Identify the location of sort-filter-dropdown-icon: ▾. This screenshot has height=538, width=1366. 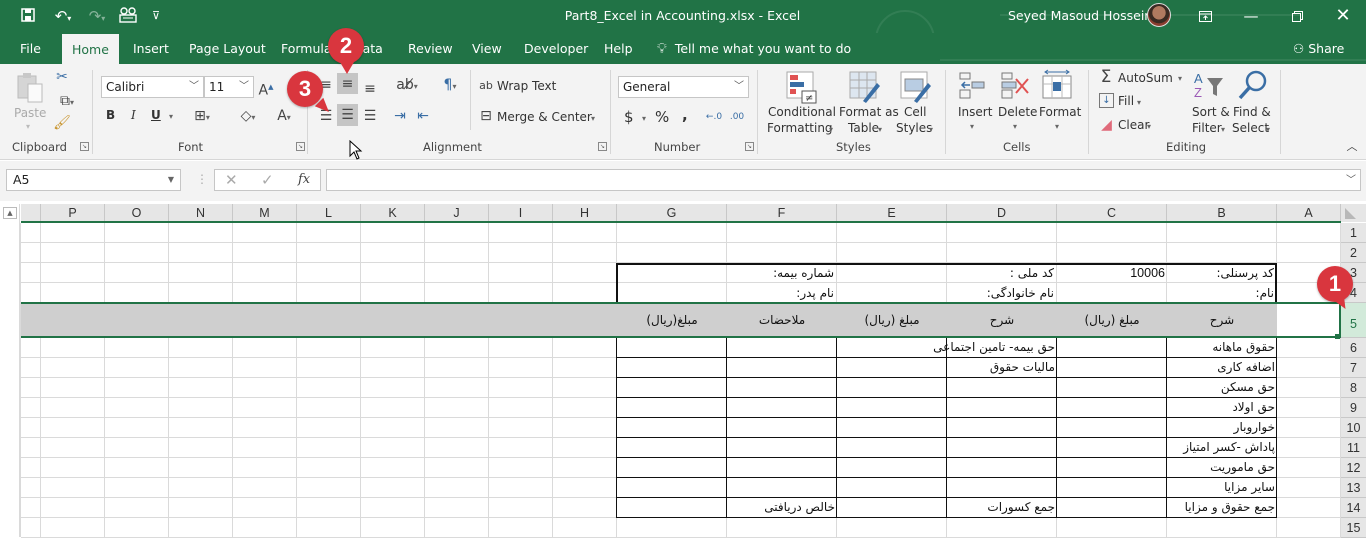
(1223, 129).